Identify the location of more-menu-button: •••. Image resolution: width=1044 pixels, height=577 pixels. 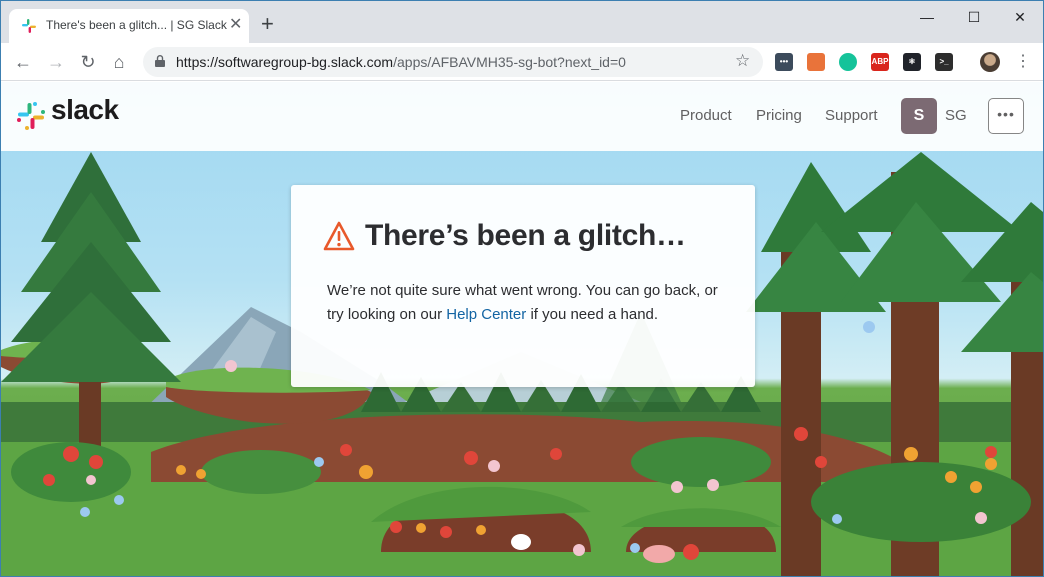
(1006, 116).